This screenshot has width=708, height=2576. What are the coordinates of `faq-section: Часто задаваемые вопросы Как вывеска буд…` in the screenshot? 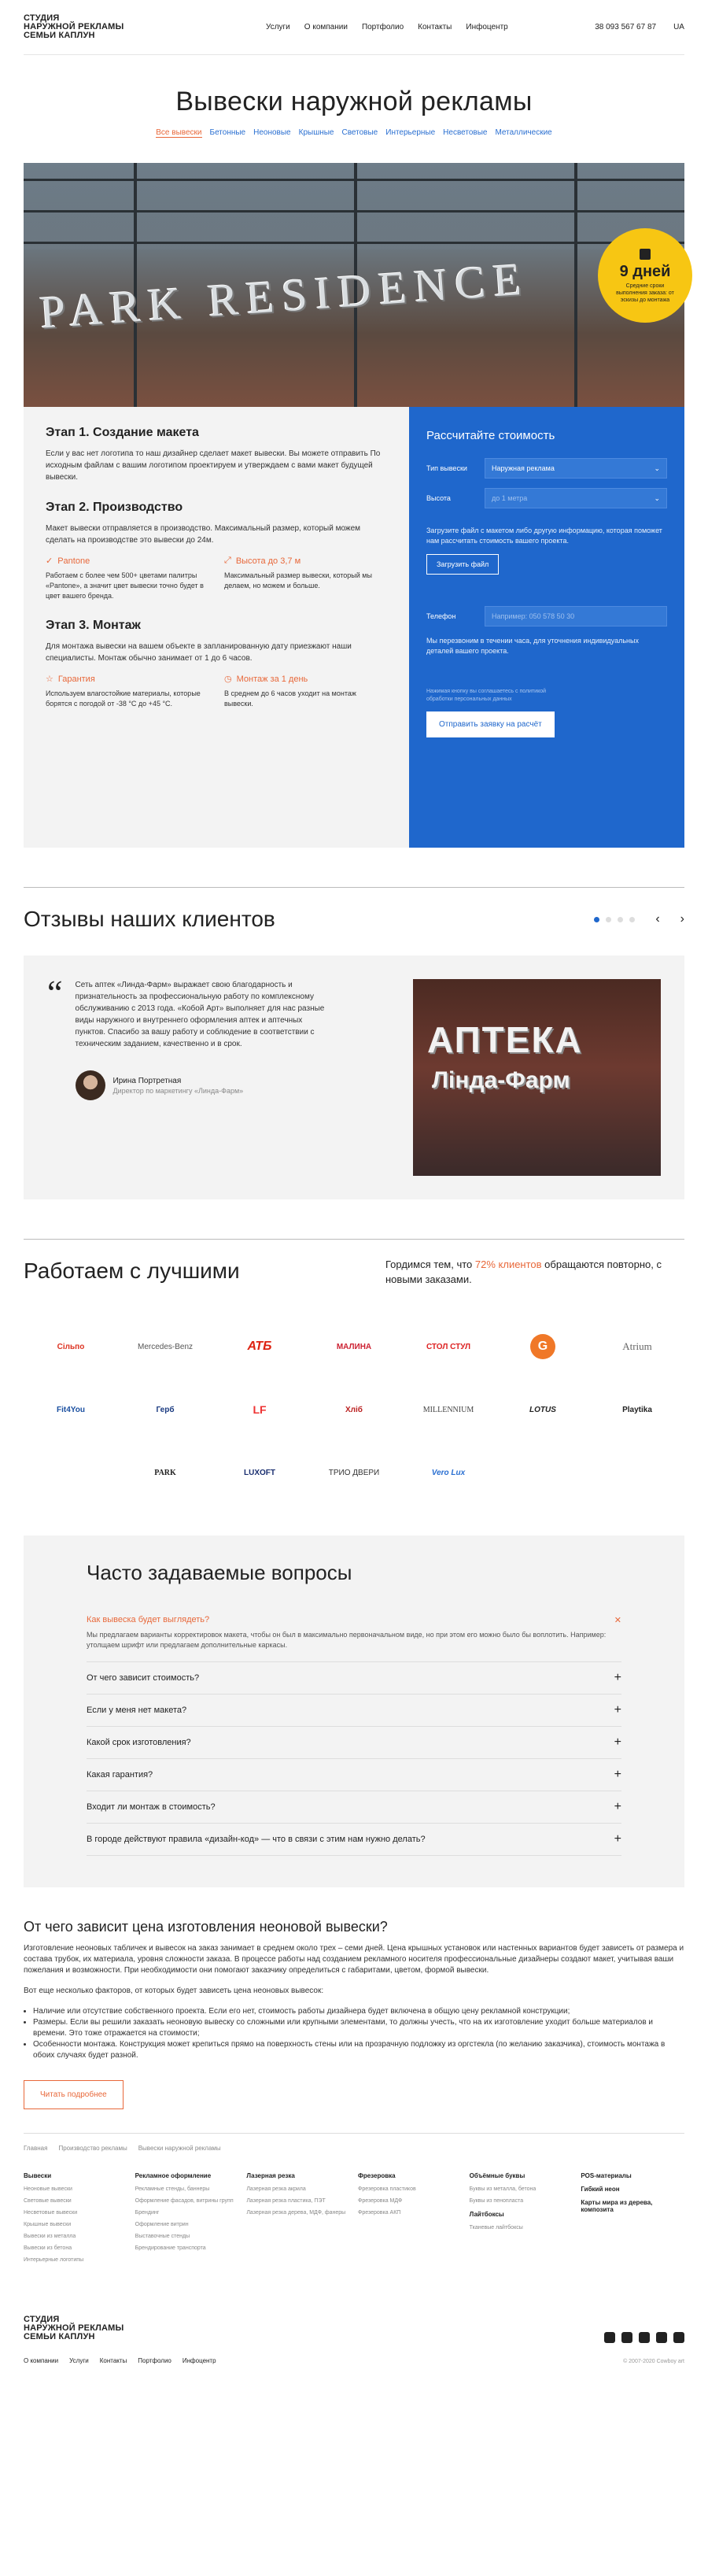 It's located at (354, 1712).